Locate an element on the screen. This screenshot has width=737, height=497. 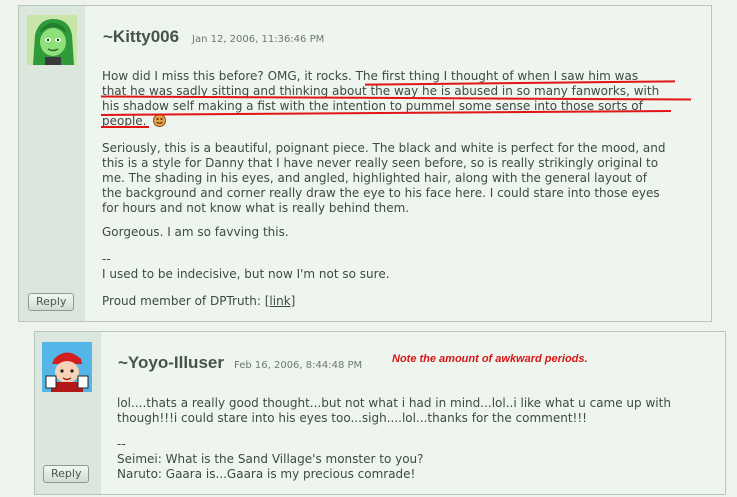
comment-date: Jan 12, 2006, 11:36:46 PM is located at coordinates (258, 39).